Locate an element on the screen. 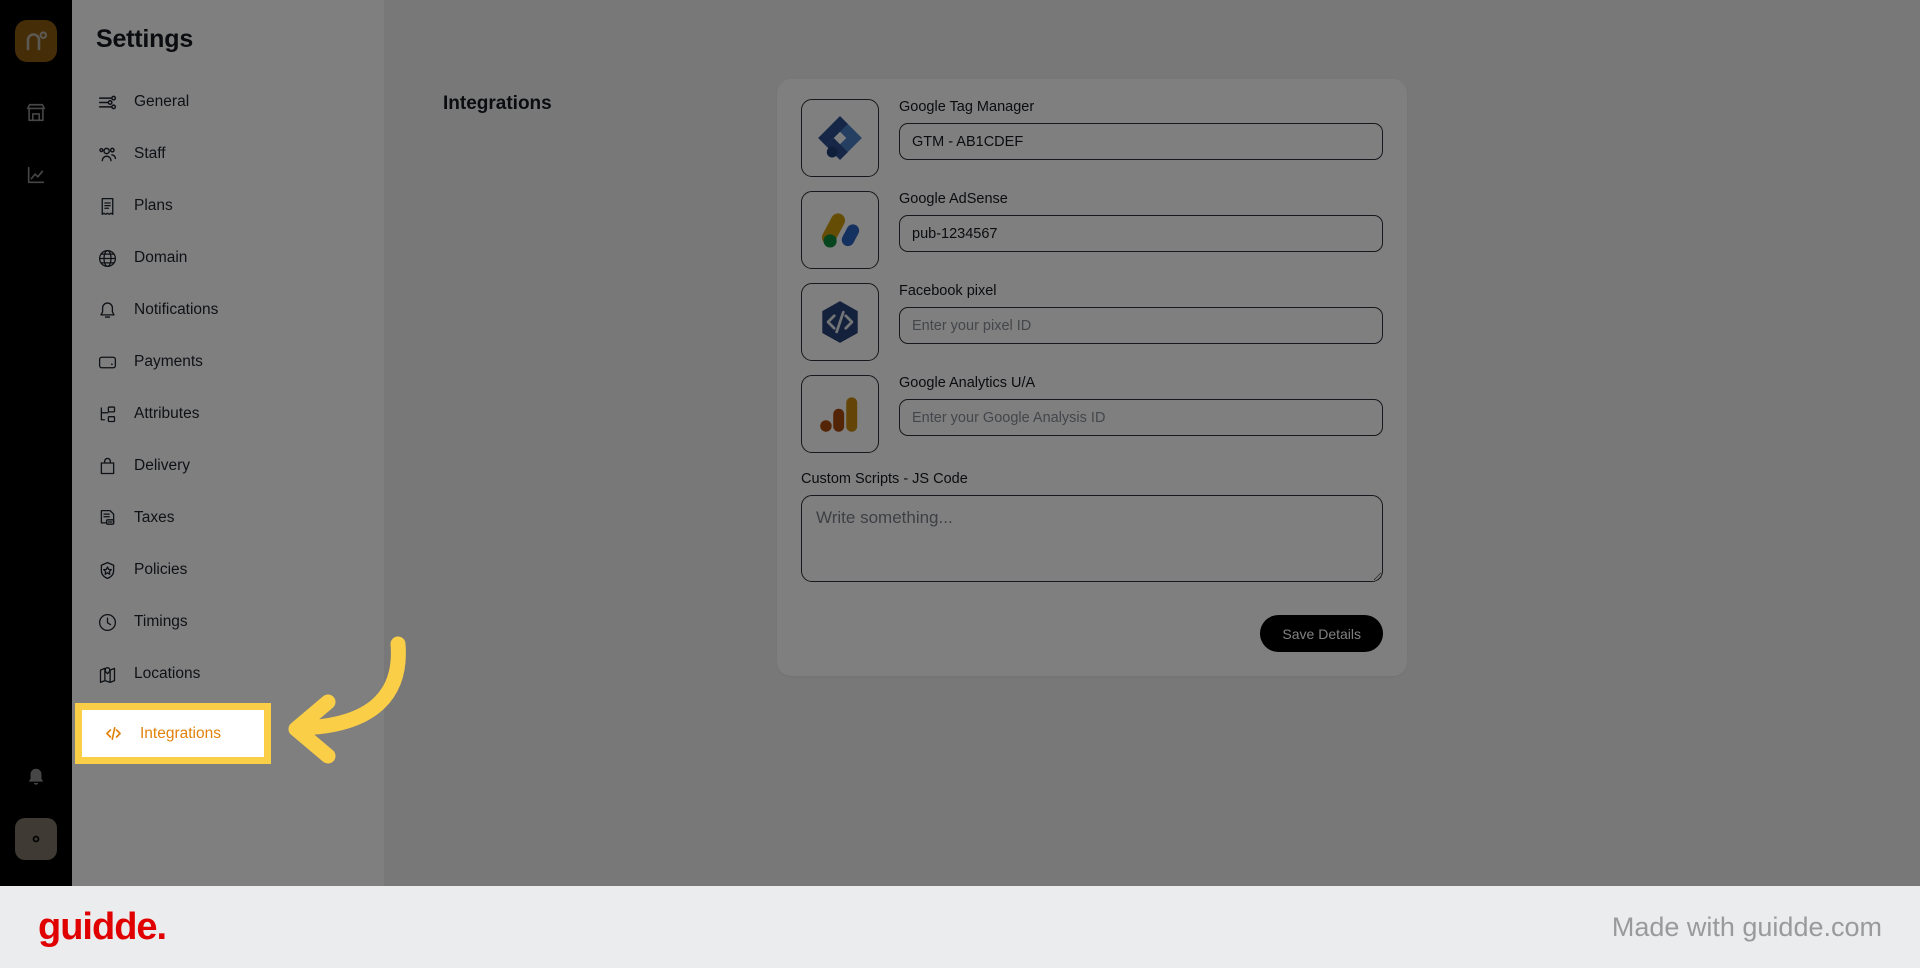 The image size is (1920, 968). hierarchy-icon is located at coordinates (107, 414).